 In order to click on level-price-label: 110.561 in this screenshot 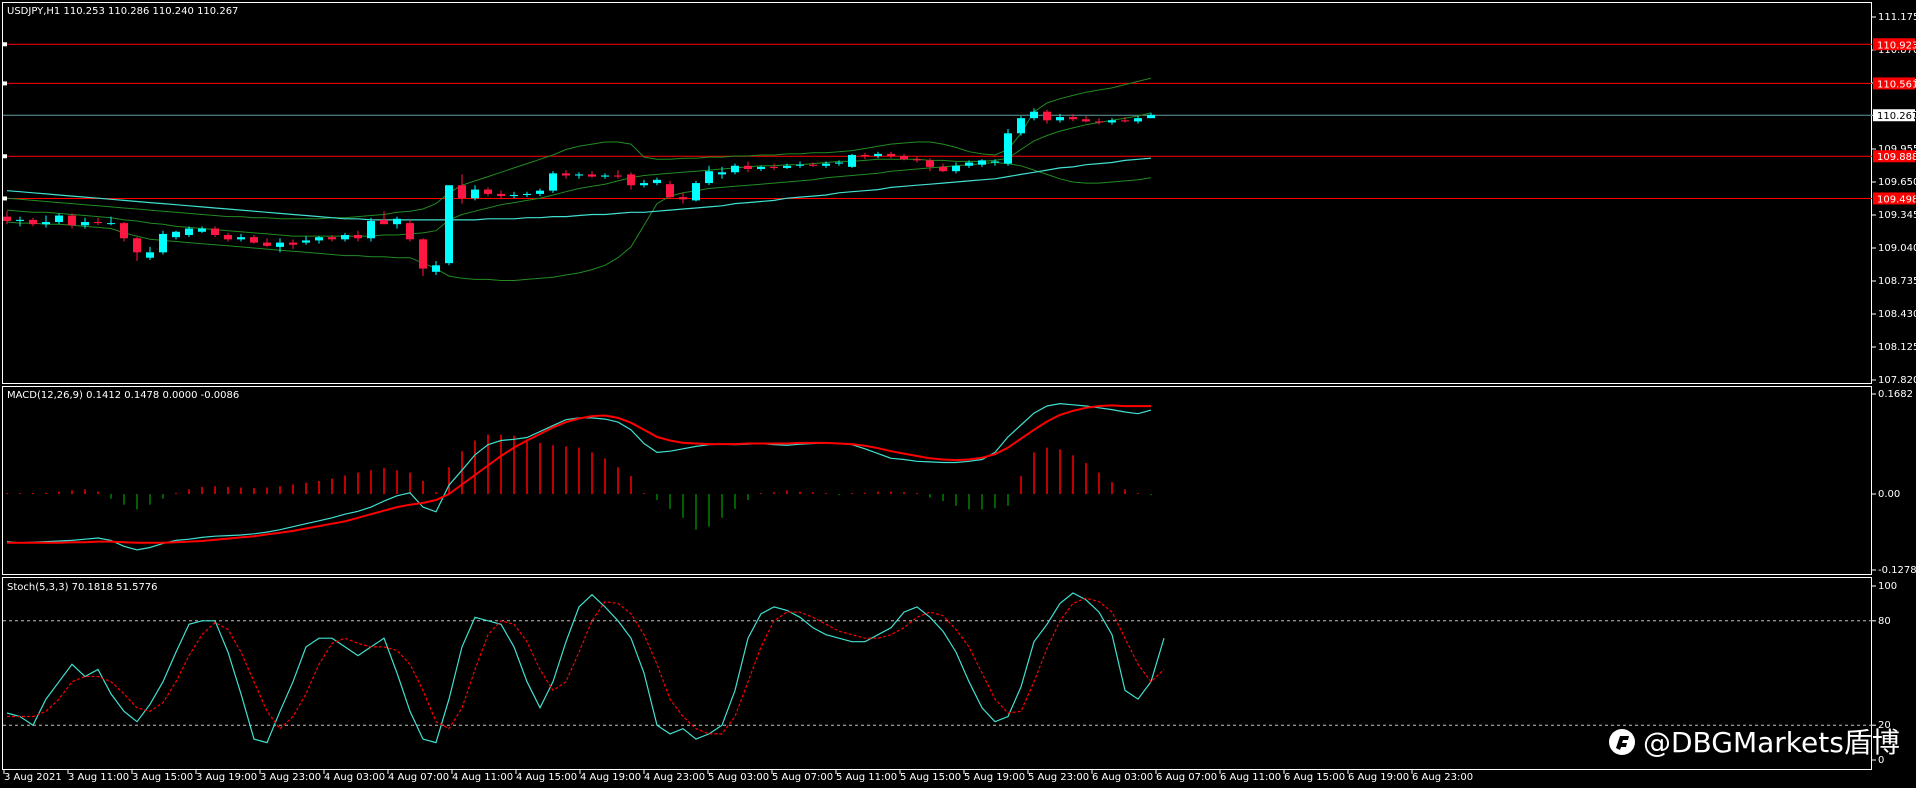, I will do `click(1896, 84)`.